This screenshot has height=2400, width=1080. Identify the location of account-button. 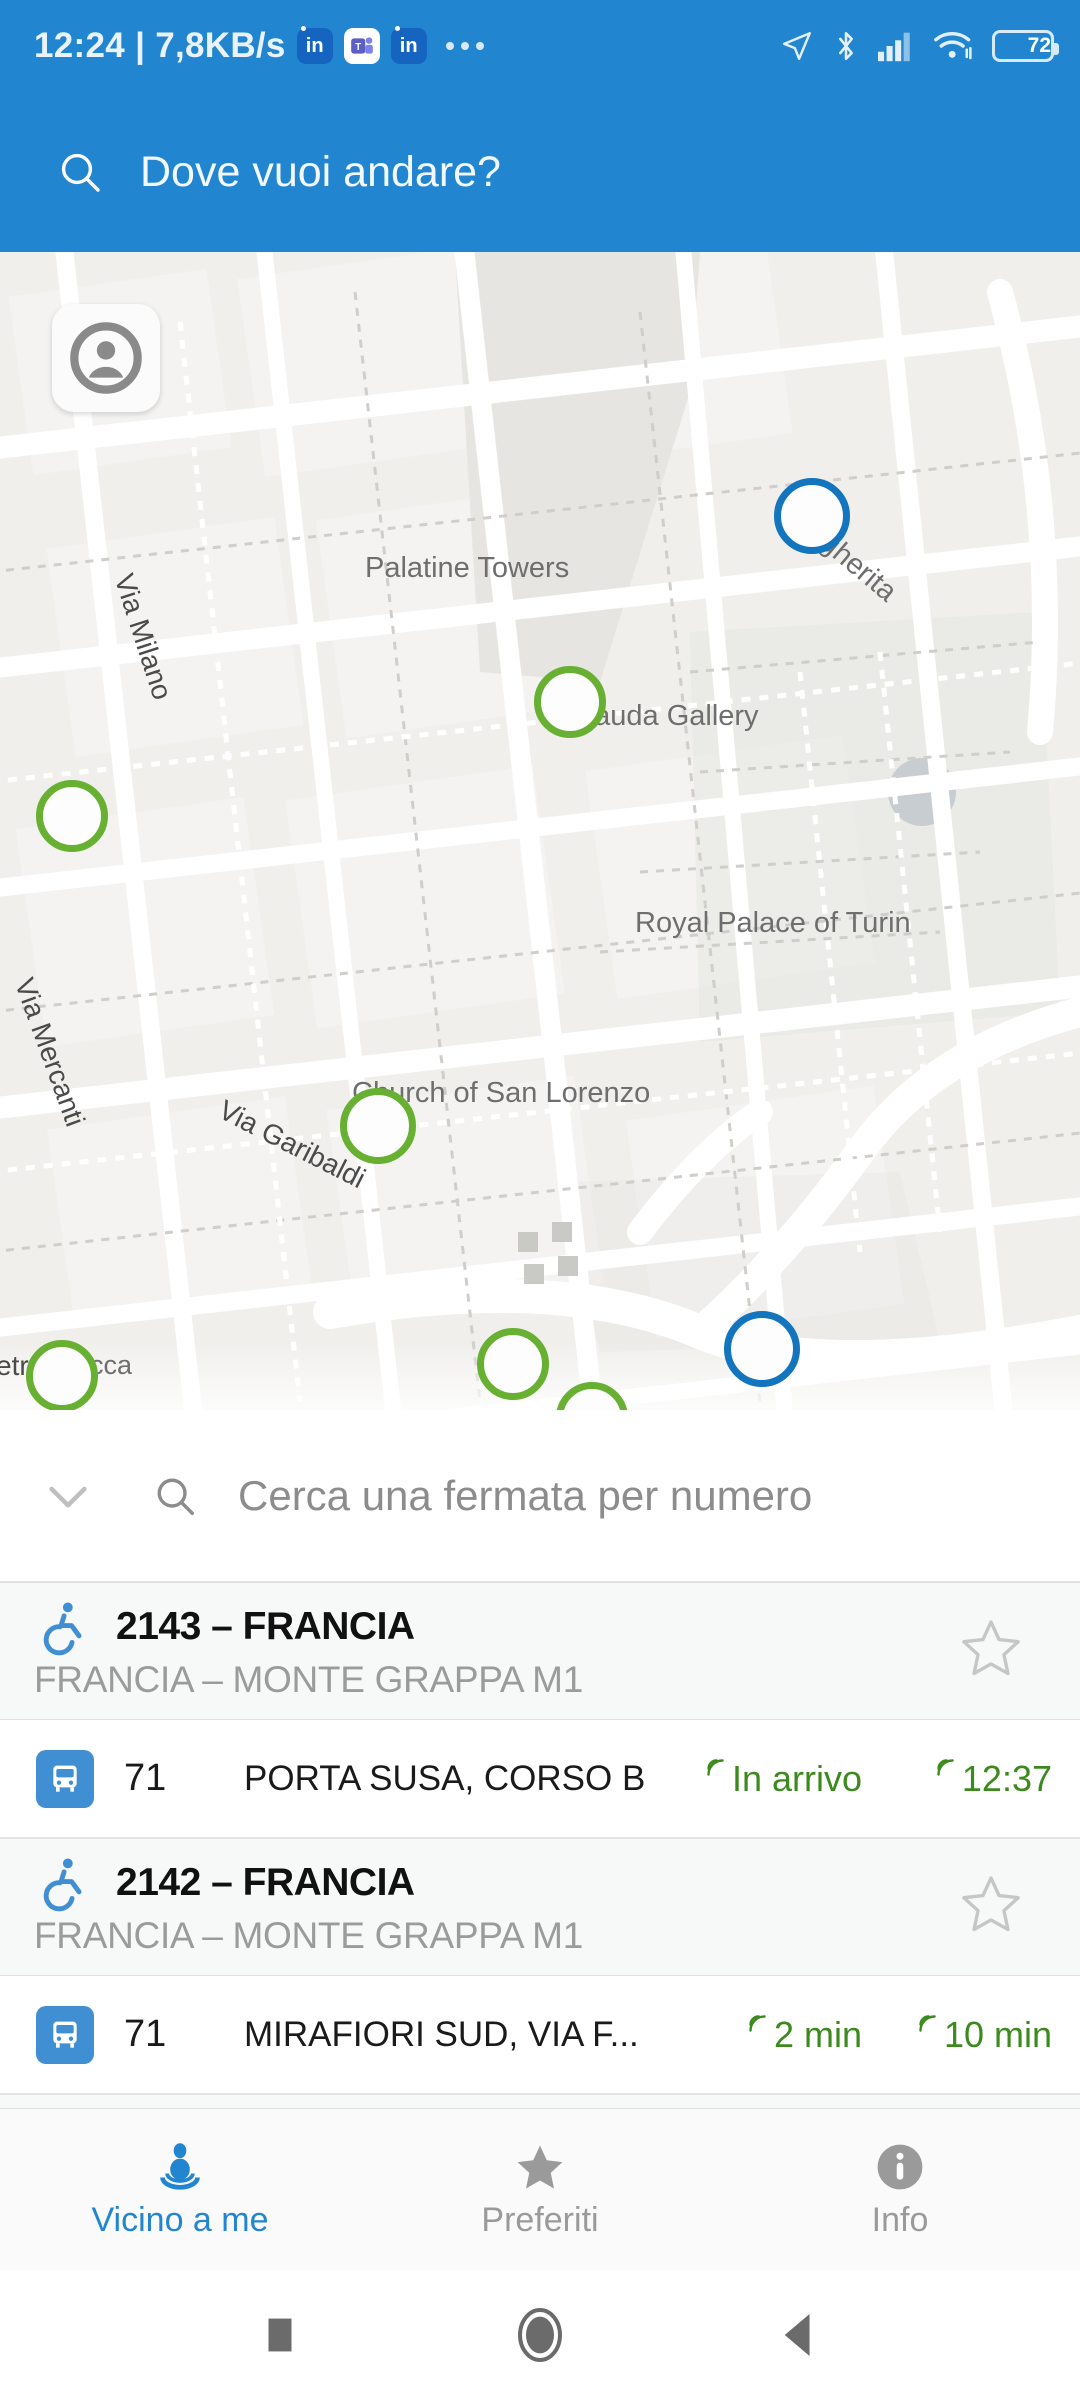
(106, 358).